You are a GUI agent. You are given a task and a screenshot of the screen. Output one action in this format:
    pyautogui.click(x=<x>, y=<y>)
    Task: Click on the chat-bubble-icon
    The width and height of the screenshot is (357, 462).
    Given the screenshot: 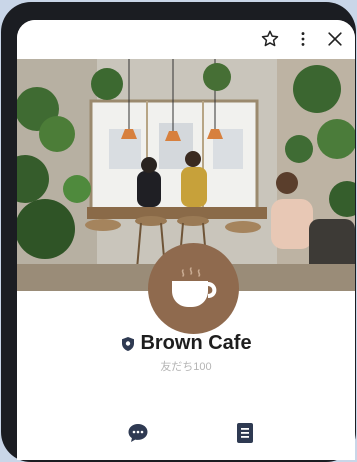 What is the action you would take?
    pyautogui.click(x=138, y=433)
    